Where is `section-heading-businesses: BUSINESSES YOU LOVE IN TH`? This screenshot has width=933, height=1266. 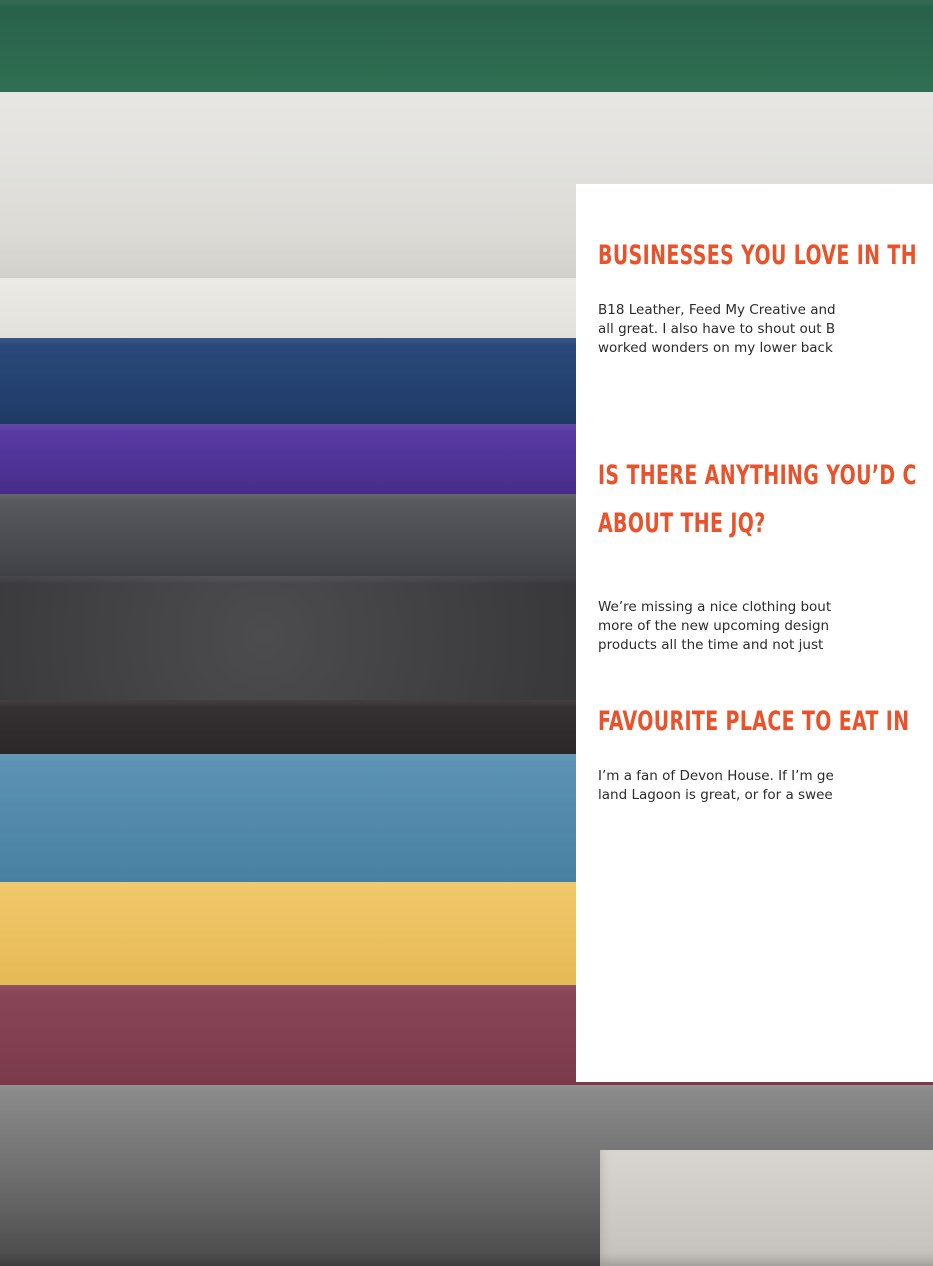
section-heading-businesses: BUSINESSES YOU LOVE IN TH is located at coordinates (757, 255).